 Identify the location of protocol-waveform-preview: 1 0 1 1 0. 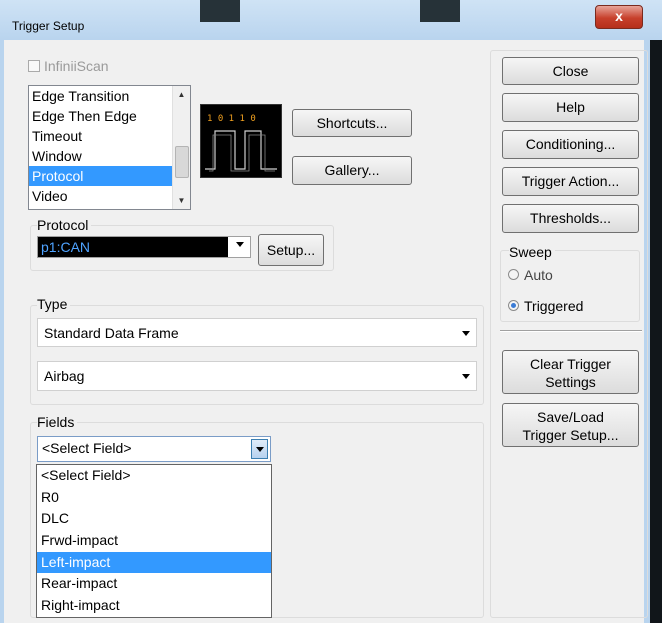
(241, 141).